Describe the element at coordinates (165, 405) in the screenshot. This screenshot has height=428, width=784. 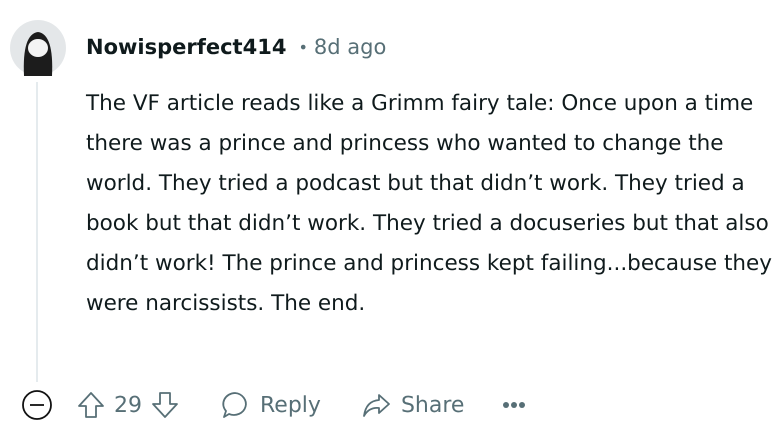
I see `downvote-icon` at that location.